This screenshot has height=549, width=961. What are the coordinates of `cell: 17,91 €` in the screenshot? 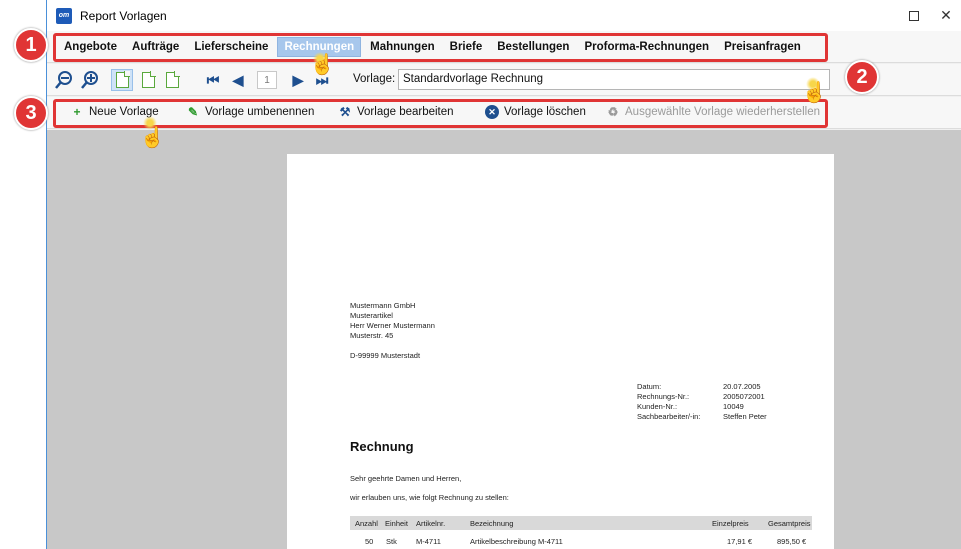 It's located at (740, 541).